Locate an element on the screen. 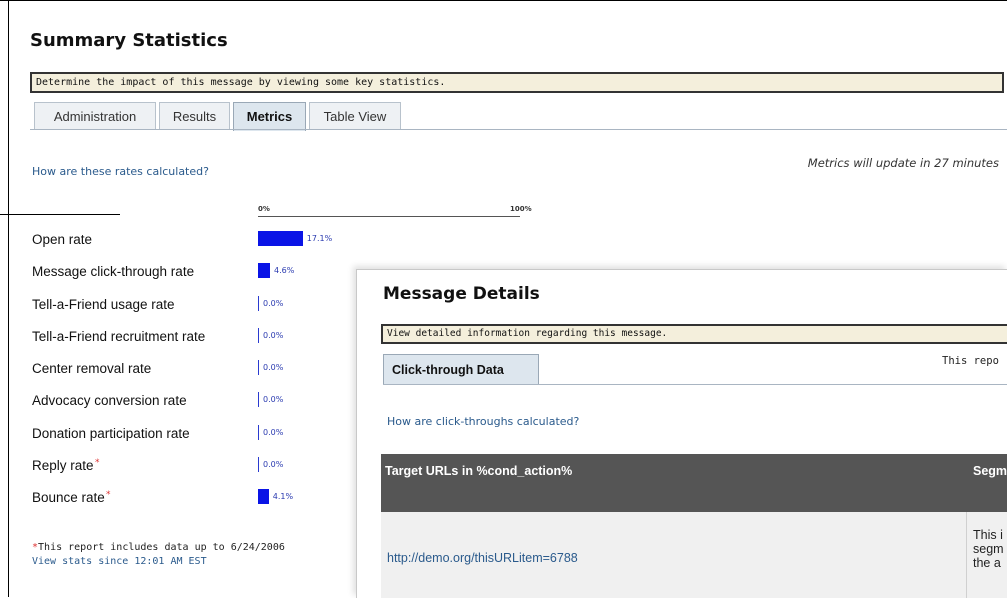 The width and height of the screenshot is (1007, 598). page-title: Summary Statistics is located at coordinates (129, 40).